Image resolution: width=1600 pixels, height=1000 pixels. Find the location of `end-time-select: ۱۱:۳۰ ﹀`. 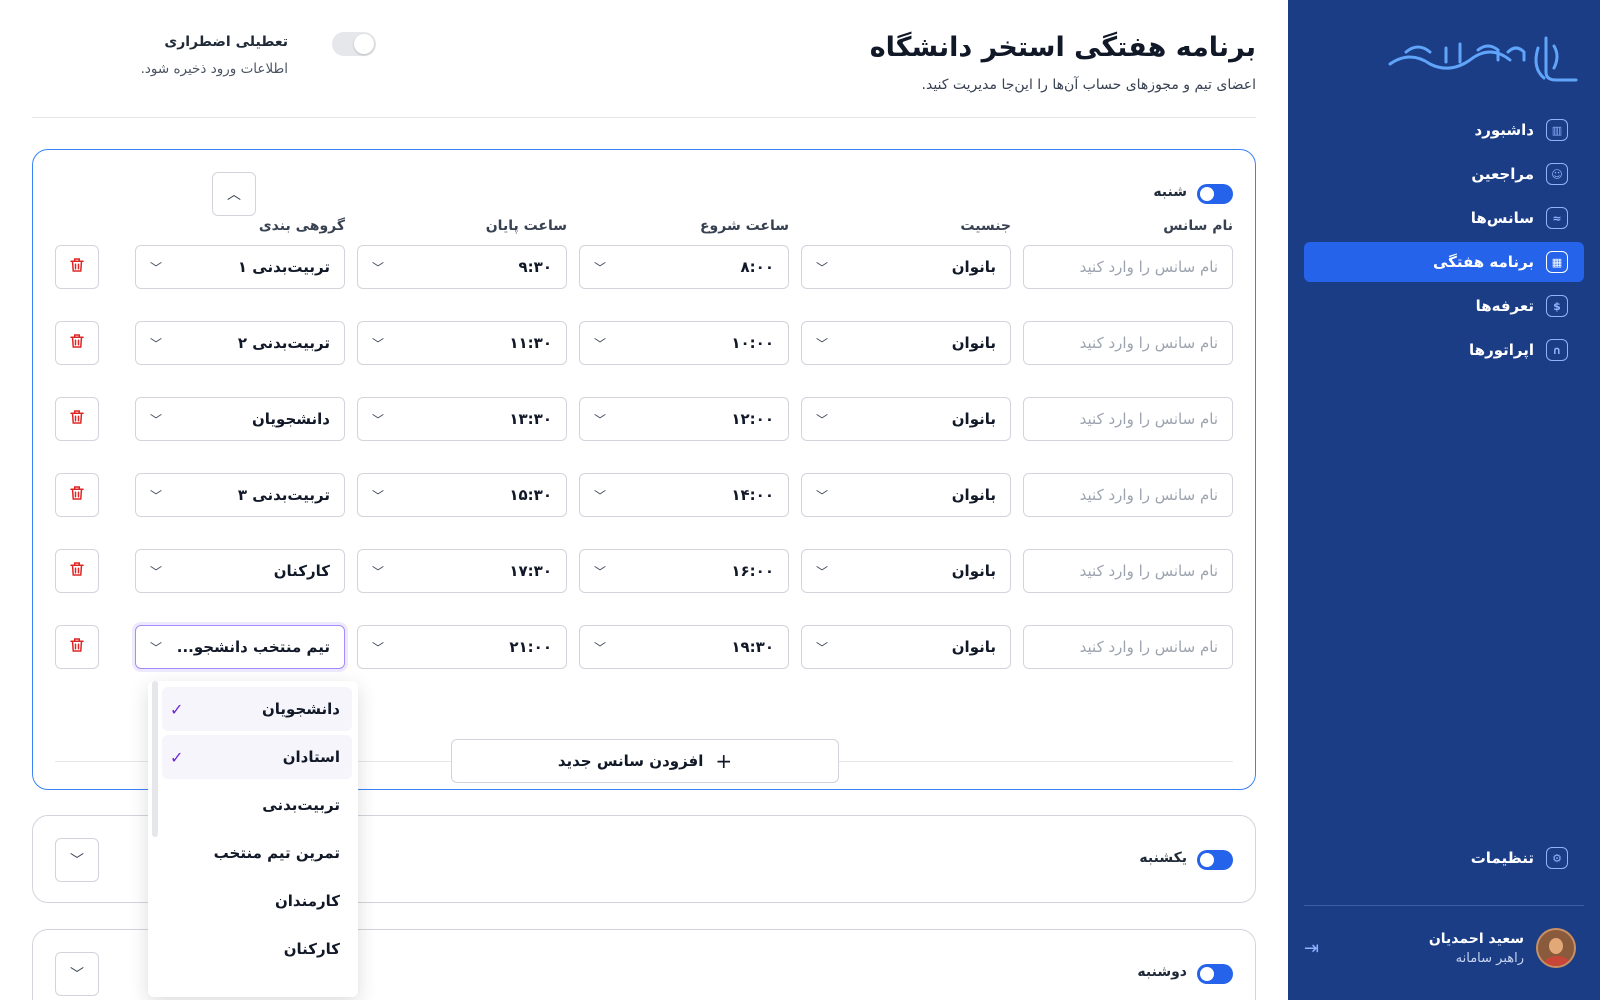

end-time-select: ۱۱:۳۰ ﹀ is located at coordinates (462, 343).